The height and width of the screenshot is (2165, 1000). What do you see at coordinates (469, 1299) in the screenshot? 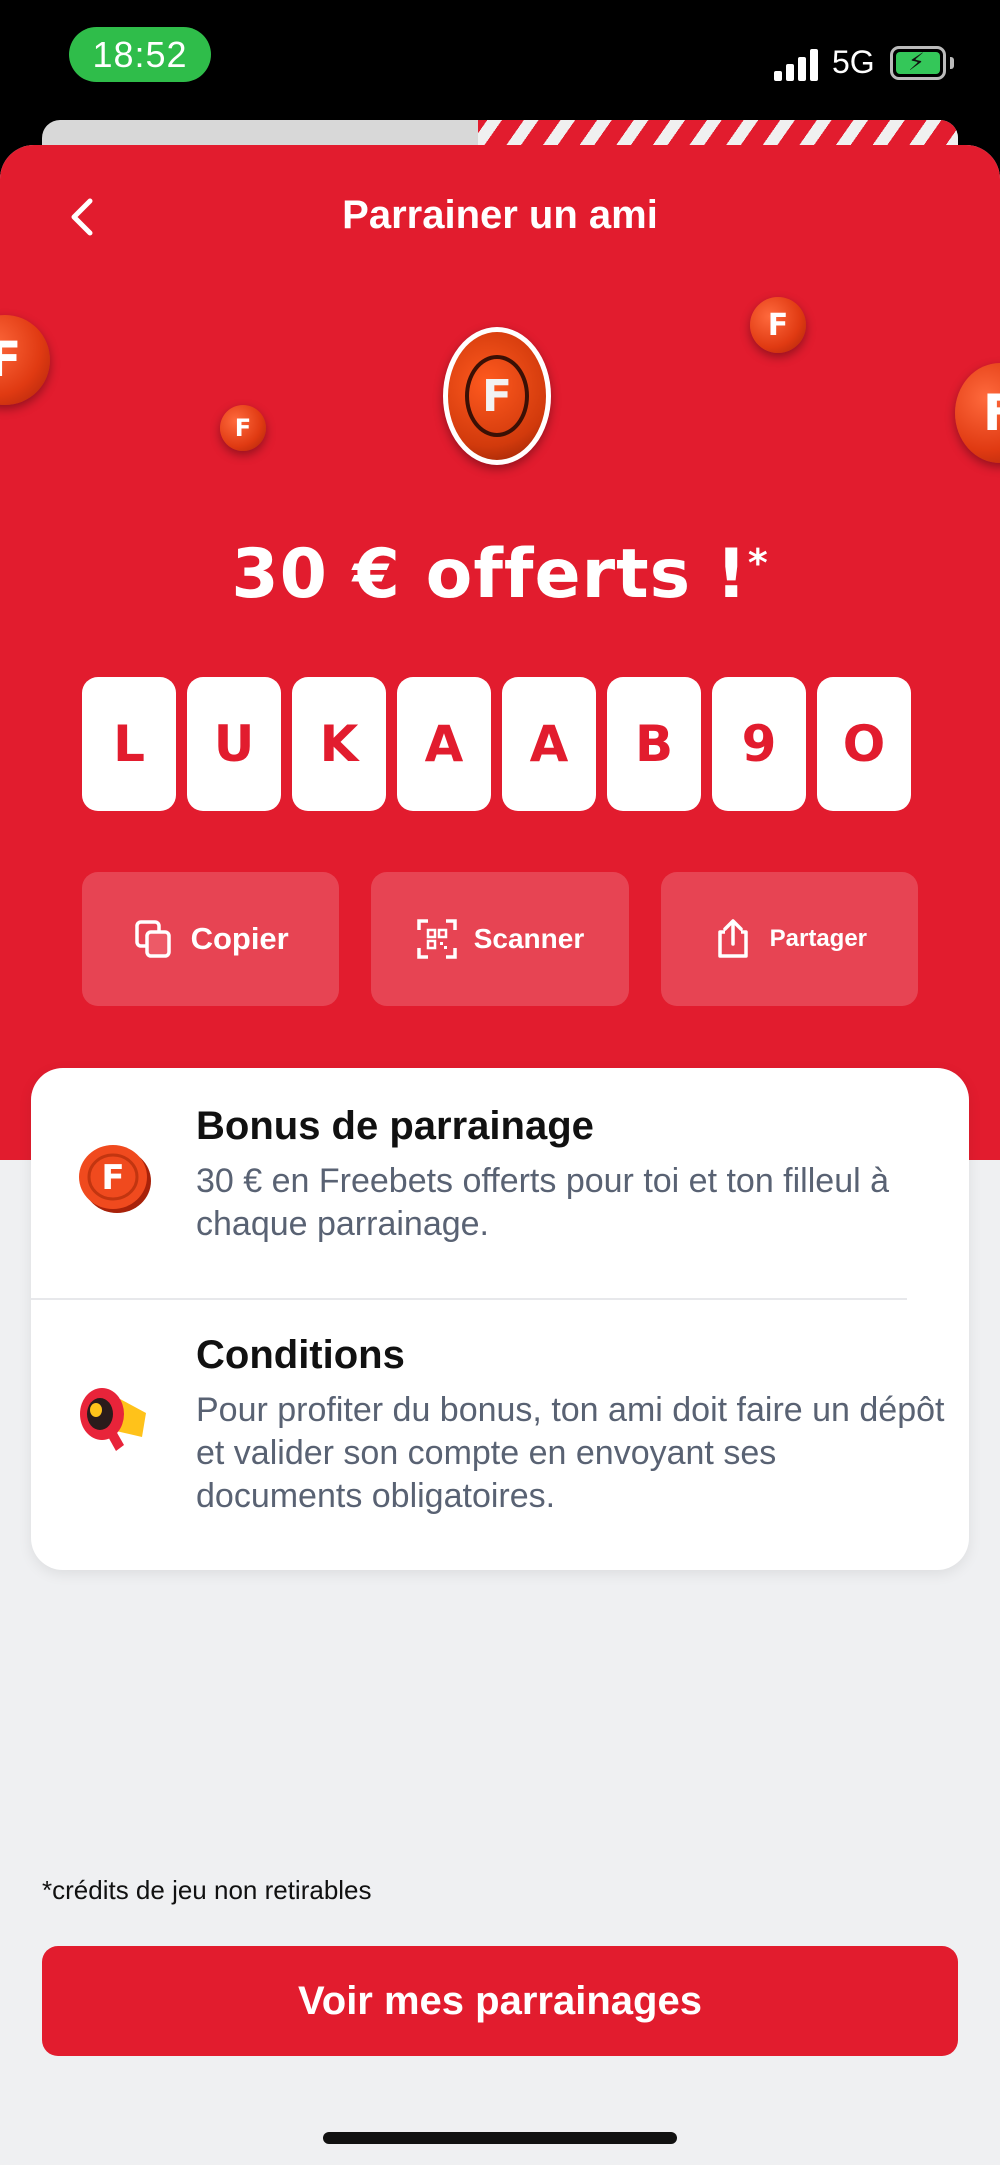
I see `divider` at bounding box center [469, 1299].